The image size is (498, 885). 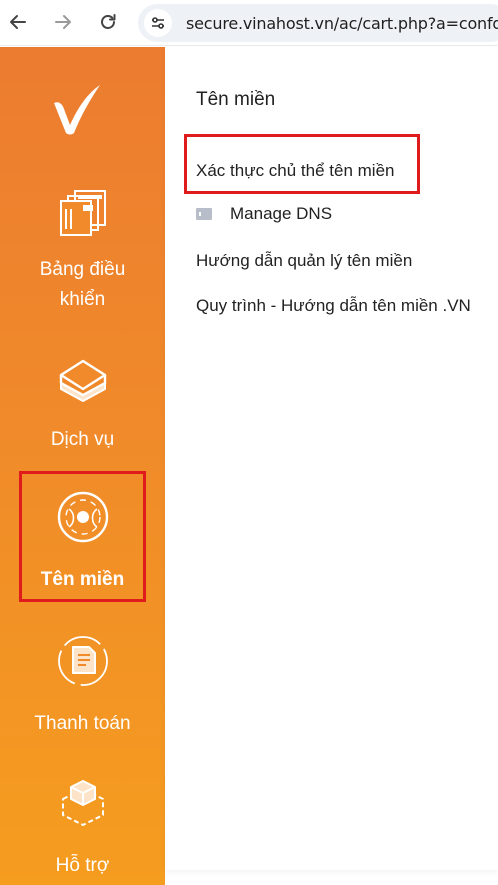 I want to click on link-manage-dns: Manage DNS, so click(x=264, y=214).